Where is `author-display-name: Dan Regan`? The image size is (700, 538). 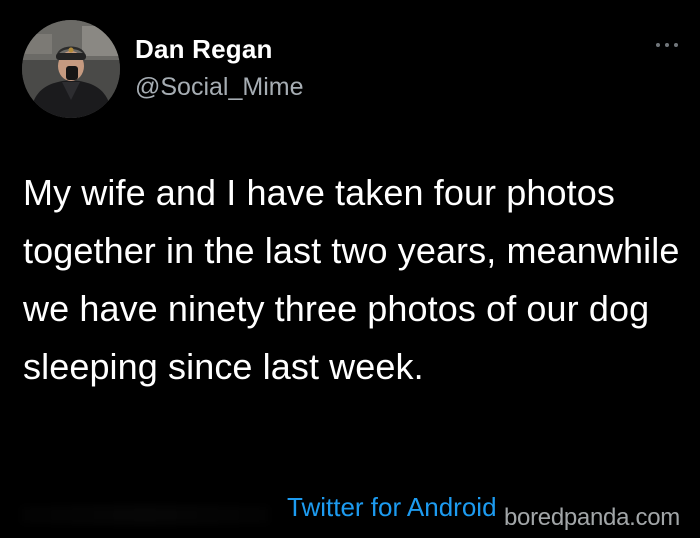
author-display-name: Dan Regan is located at coordinates (204, 49).